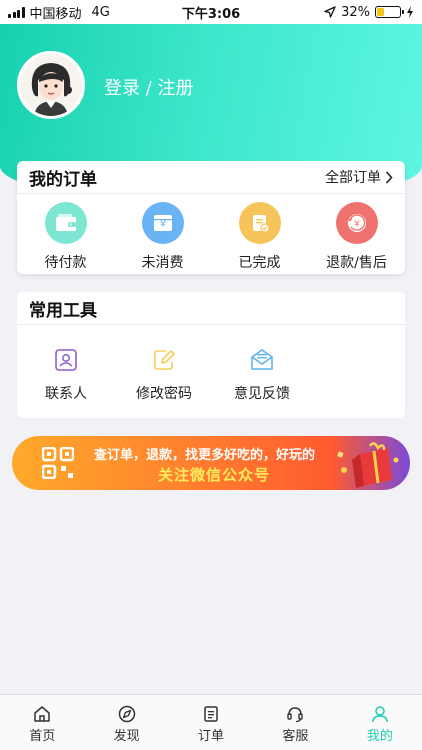 The image size is (422, 750). Describe the element at coordinates (16, 12) in the screenshot. I see `signal-icon` at that location.